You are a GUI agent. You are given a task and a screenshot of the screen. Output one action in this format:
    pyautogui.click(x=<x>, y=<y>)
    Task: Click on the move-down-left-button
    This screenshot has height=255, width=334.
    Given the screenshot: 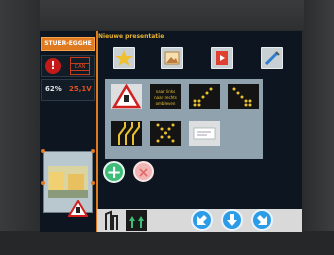 What is the action you would take?
    pyautogui.click(x=202, y=220)
    